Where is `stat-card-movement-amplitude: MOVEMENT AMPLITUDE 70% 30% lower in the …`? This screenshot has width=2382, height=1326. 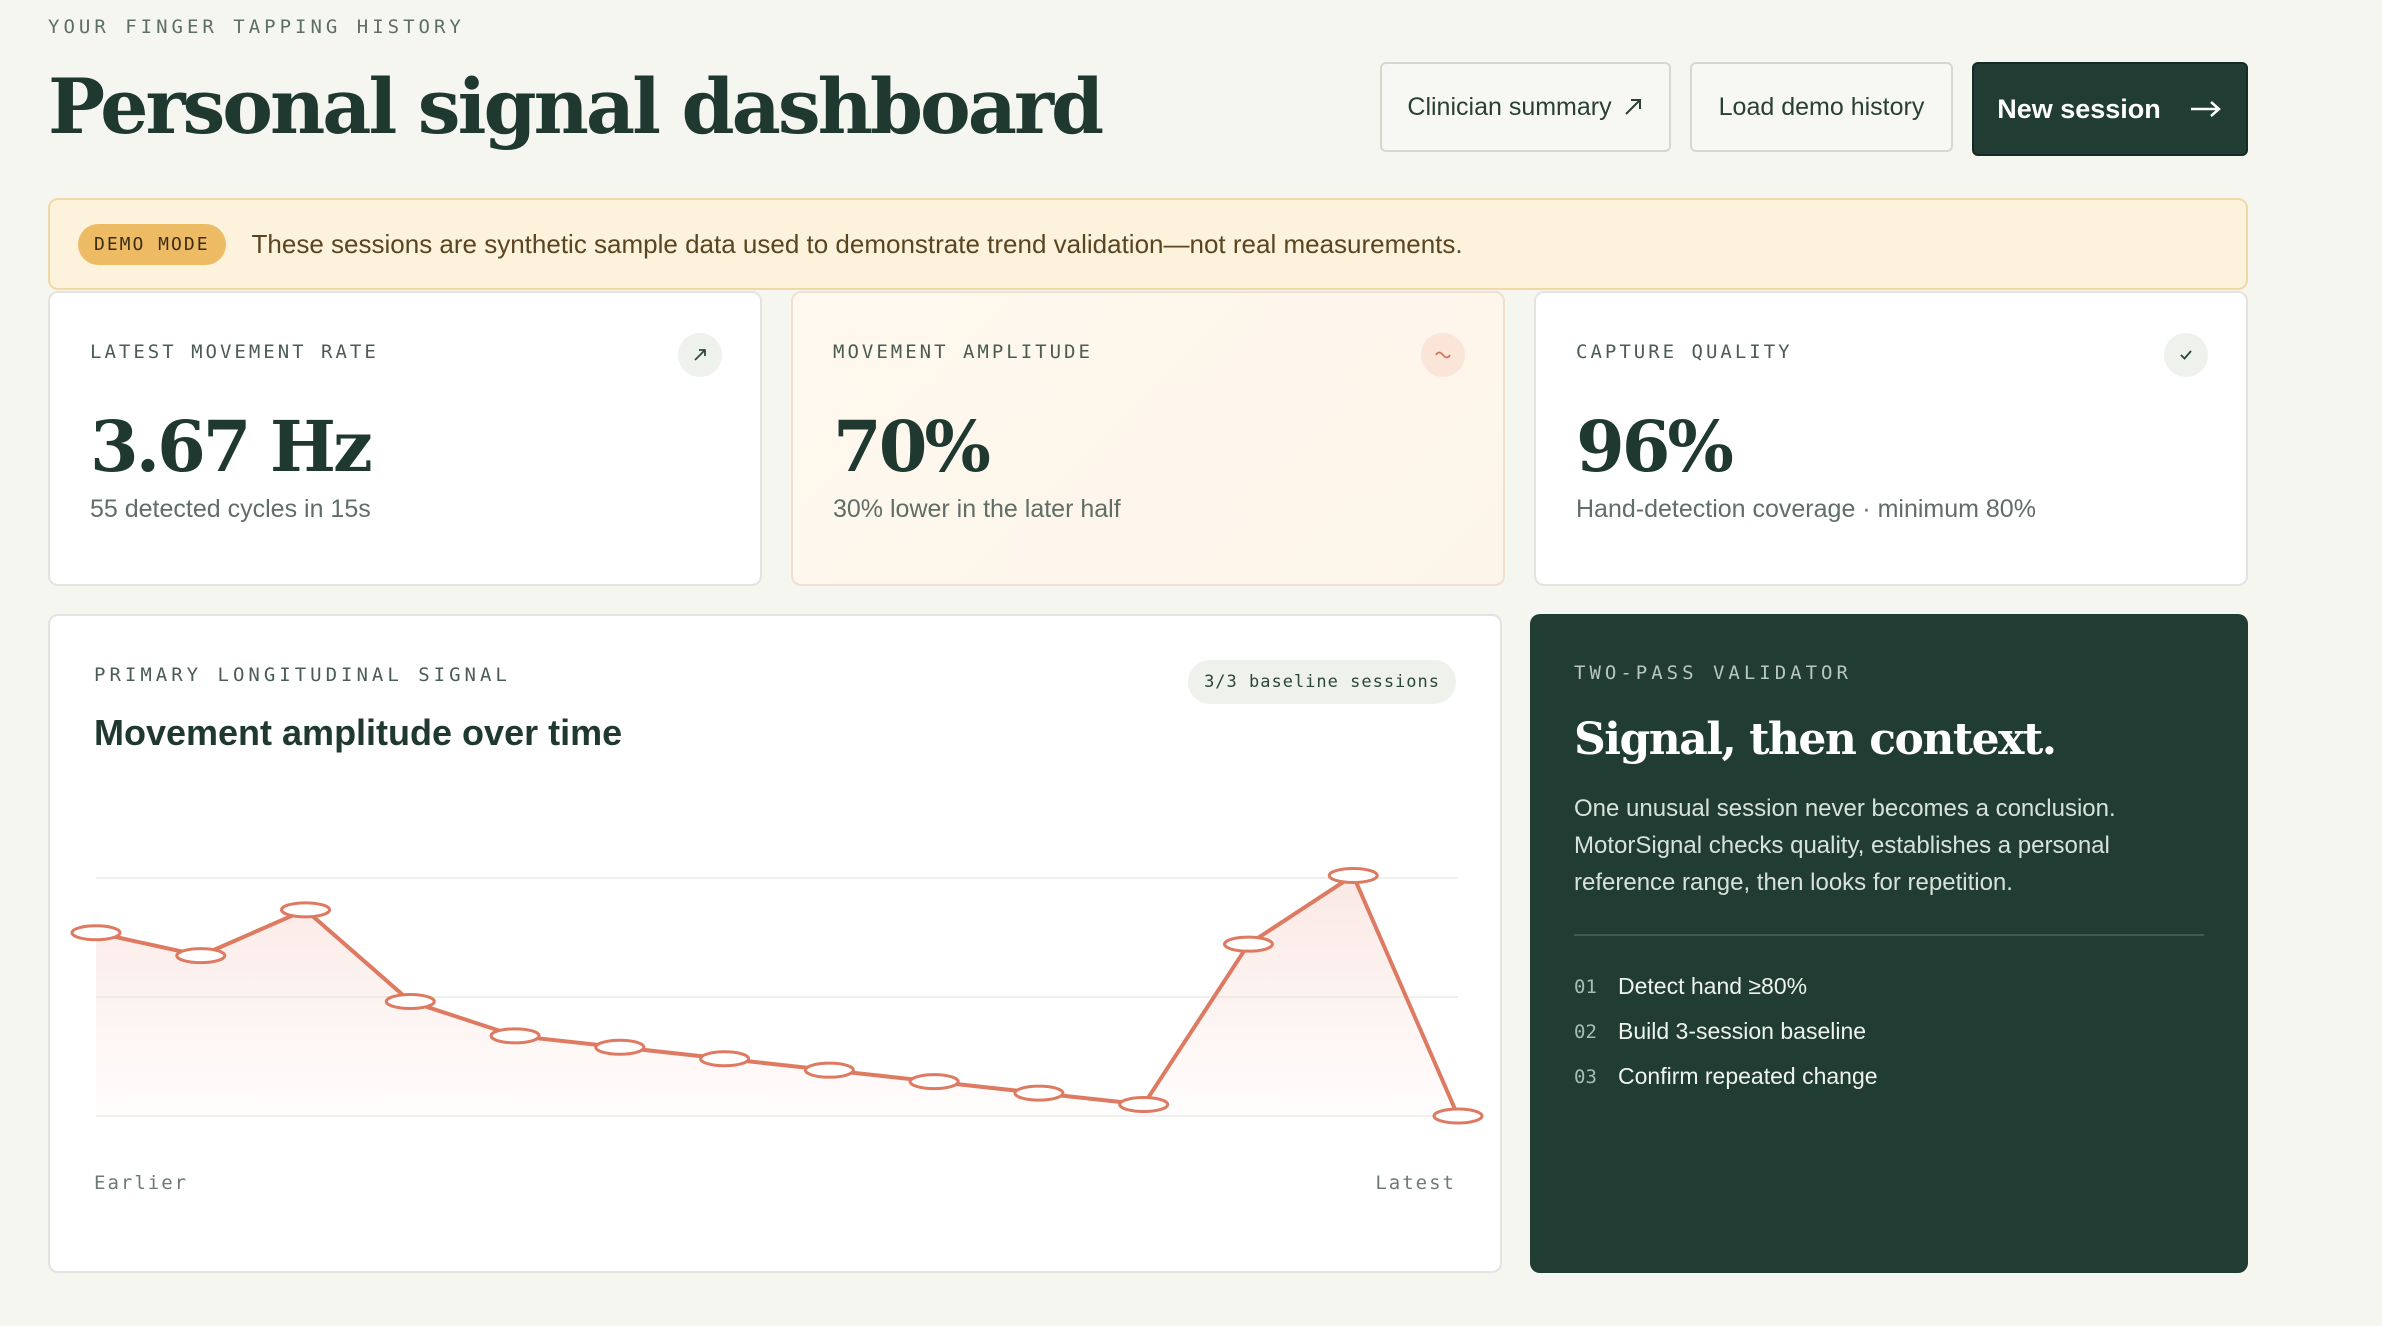
stat-card-movement-amplitude: MOVEMENT AMPLITUDE 70% 30% lower in the … is located at coordinates (1148, 438).